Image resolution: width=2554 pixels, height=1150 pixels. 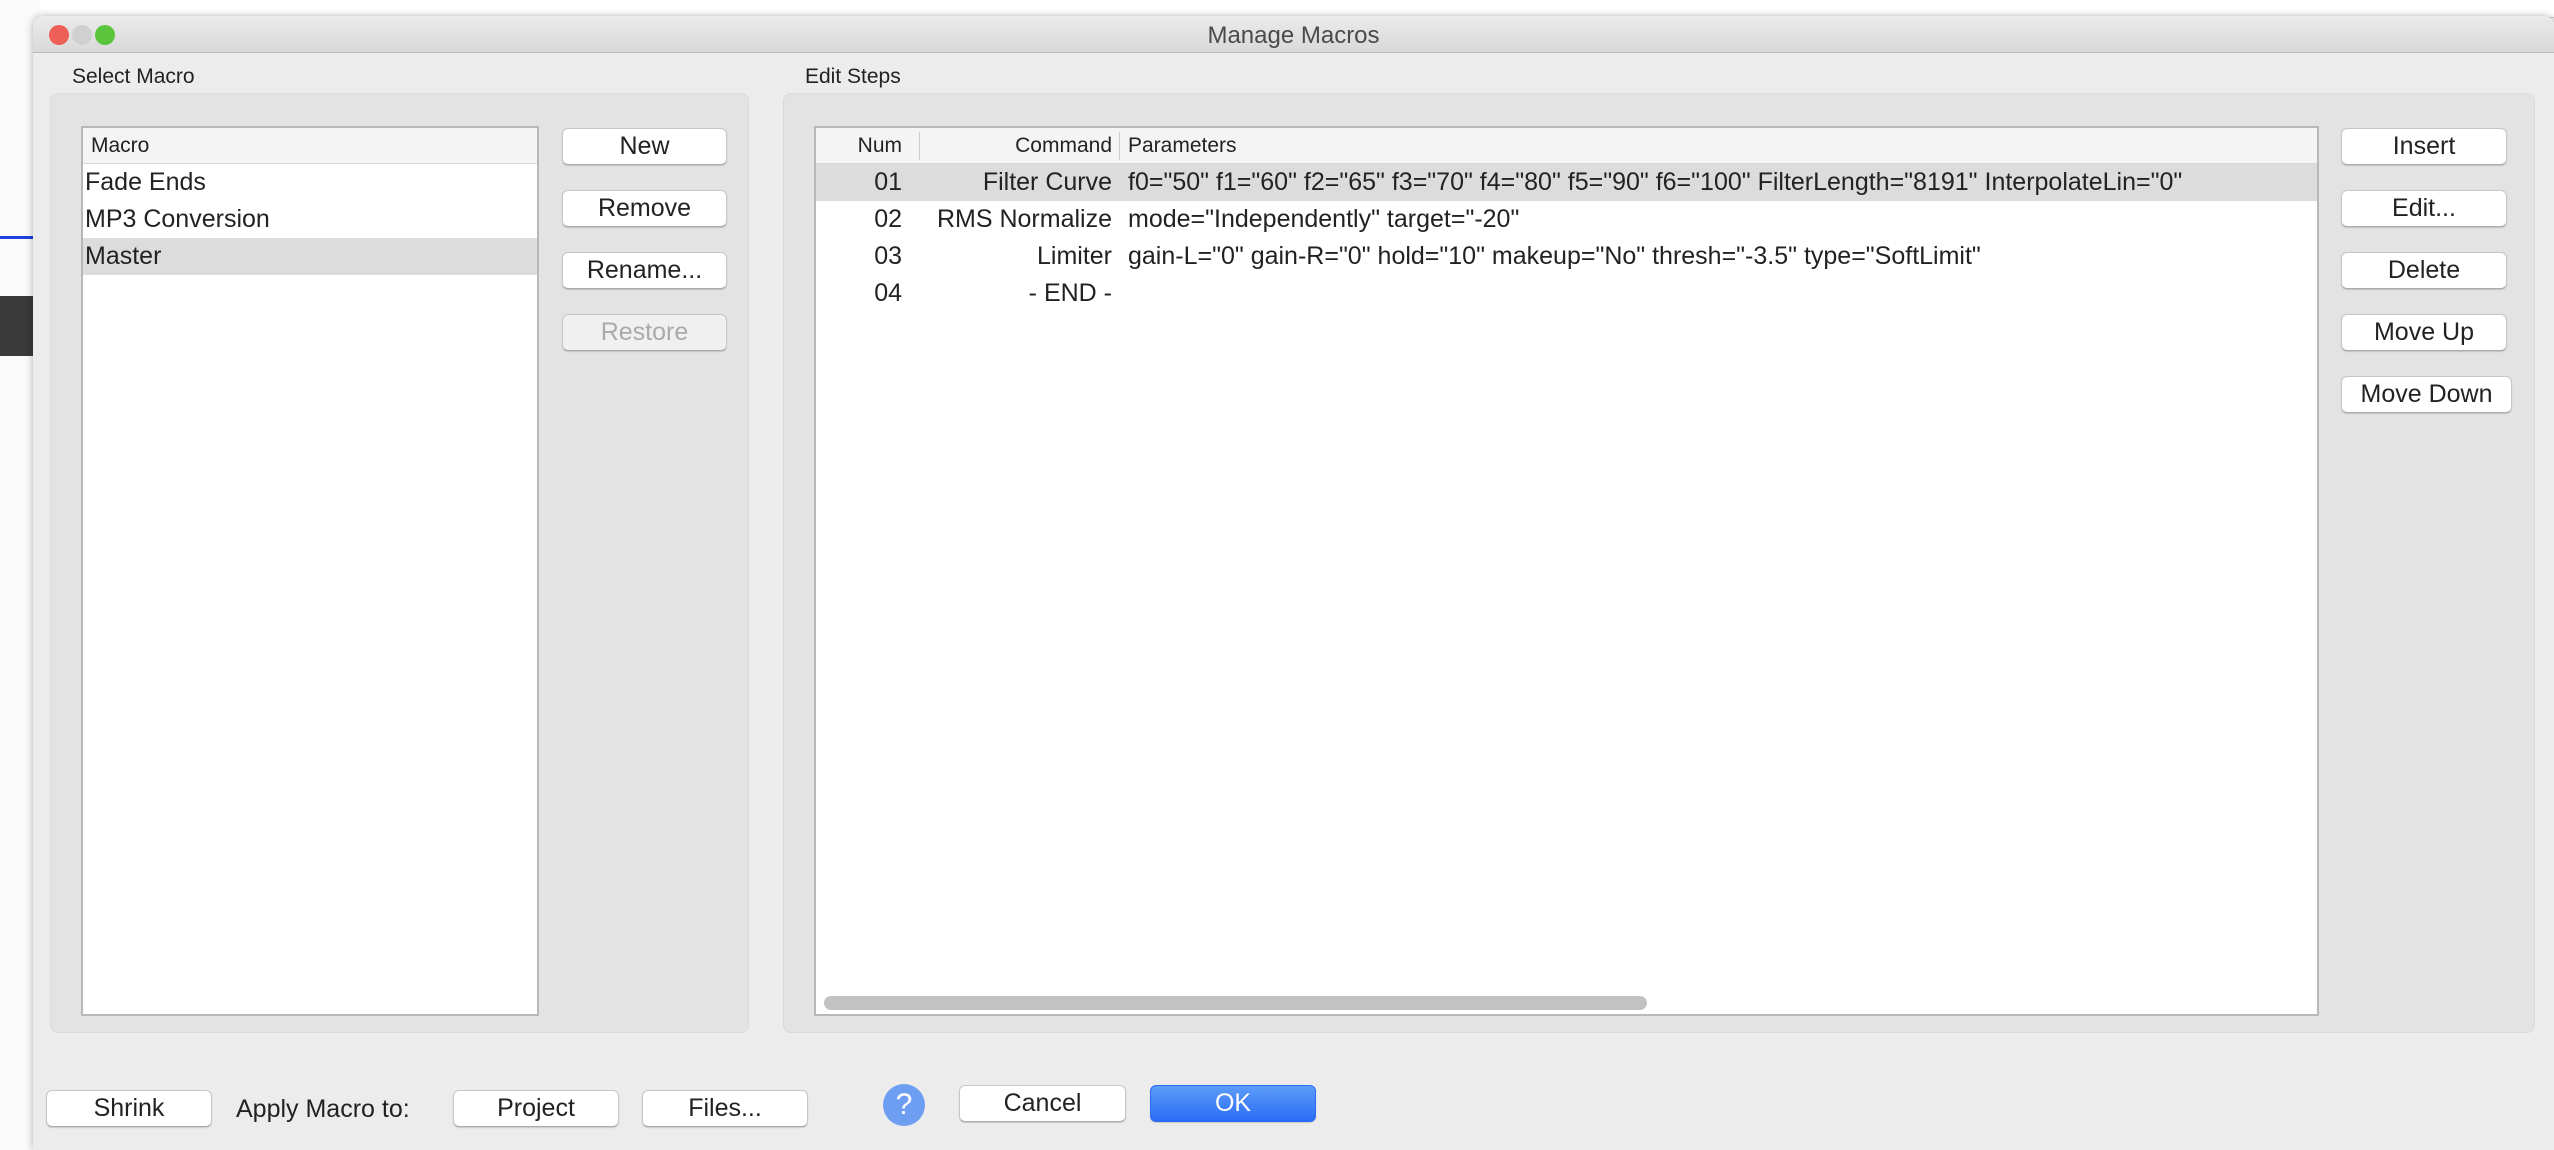 I want to click on macro-column-header: Macro, so click(x=310, y=146).